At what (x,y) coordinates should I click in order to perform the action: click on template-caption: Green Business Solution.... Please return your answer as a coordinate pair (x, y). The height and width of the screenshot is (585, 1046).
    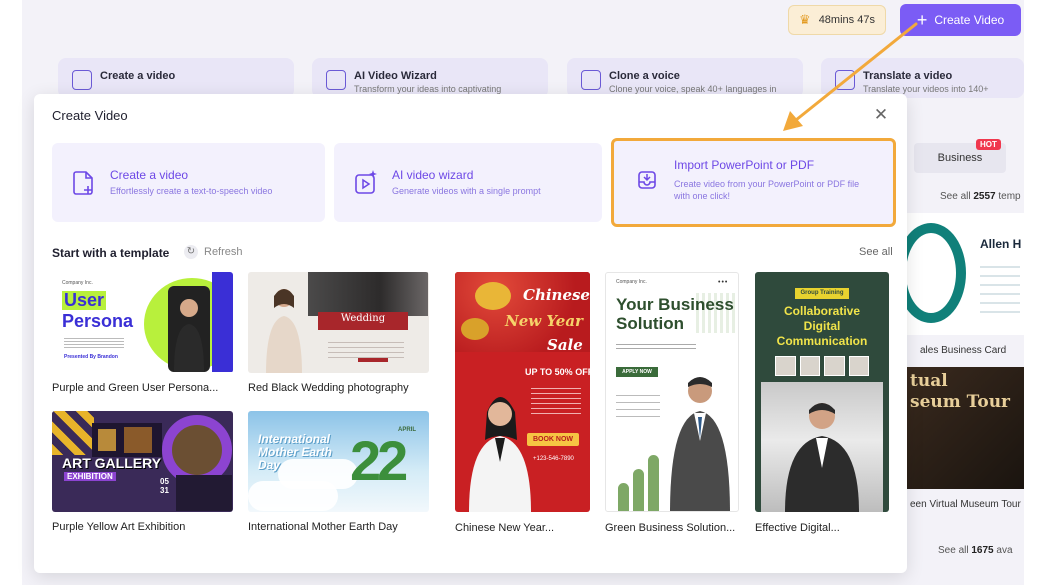
    Looking at the image, I should click on (670, 528).